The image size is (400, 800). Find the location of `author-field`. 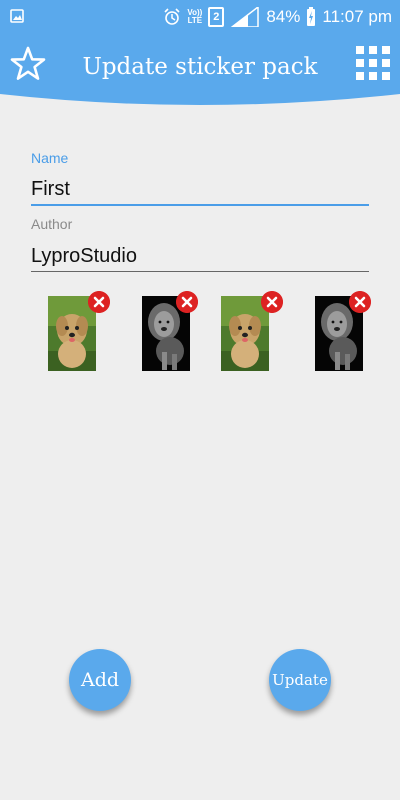

author-field is located at coordinates (200, 256).